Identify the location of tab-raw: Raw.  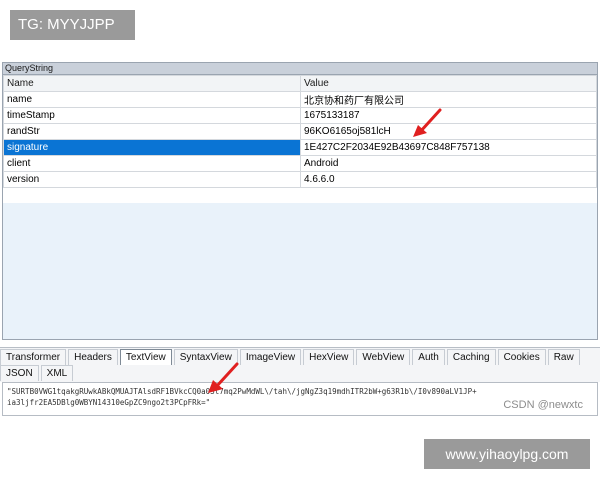
(563, 357).